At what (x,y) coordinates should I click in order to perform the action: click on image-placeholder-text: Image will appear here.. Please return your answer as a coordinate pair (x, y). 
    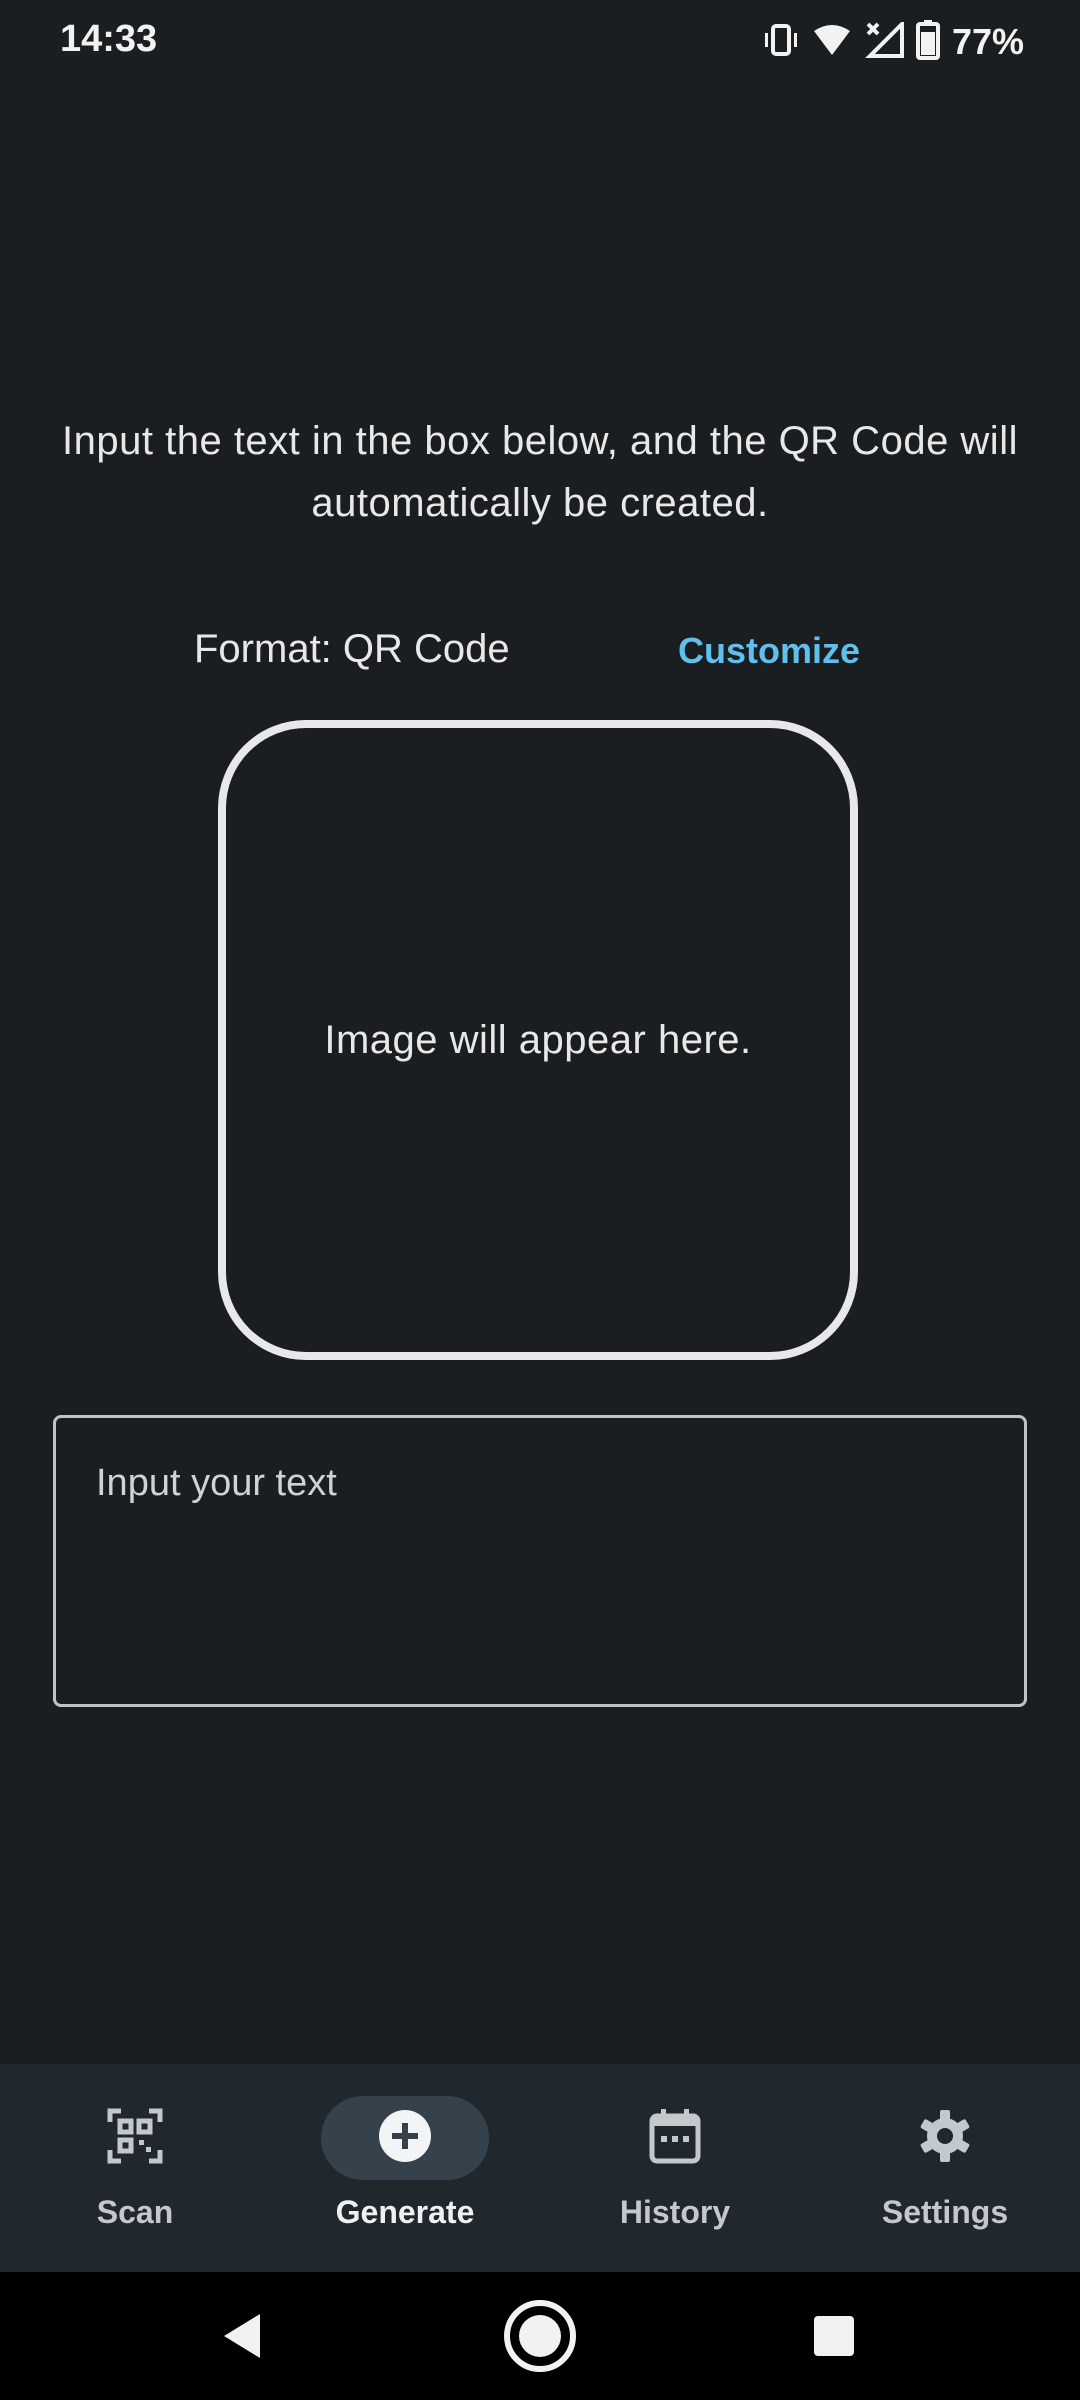
    Looking at the image, I should click on (538, 1039).